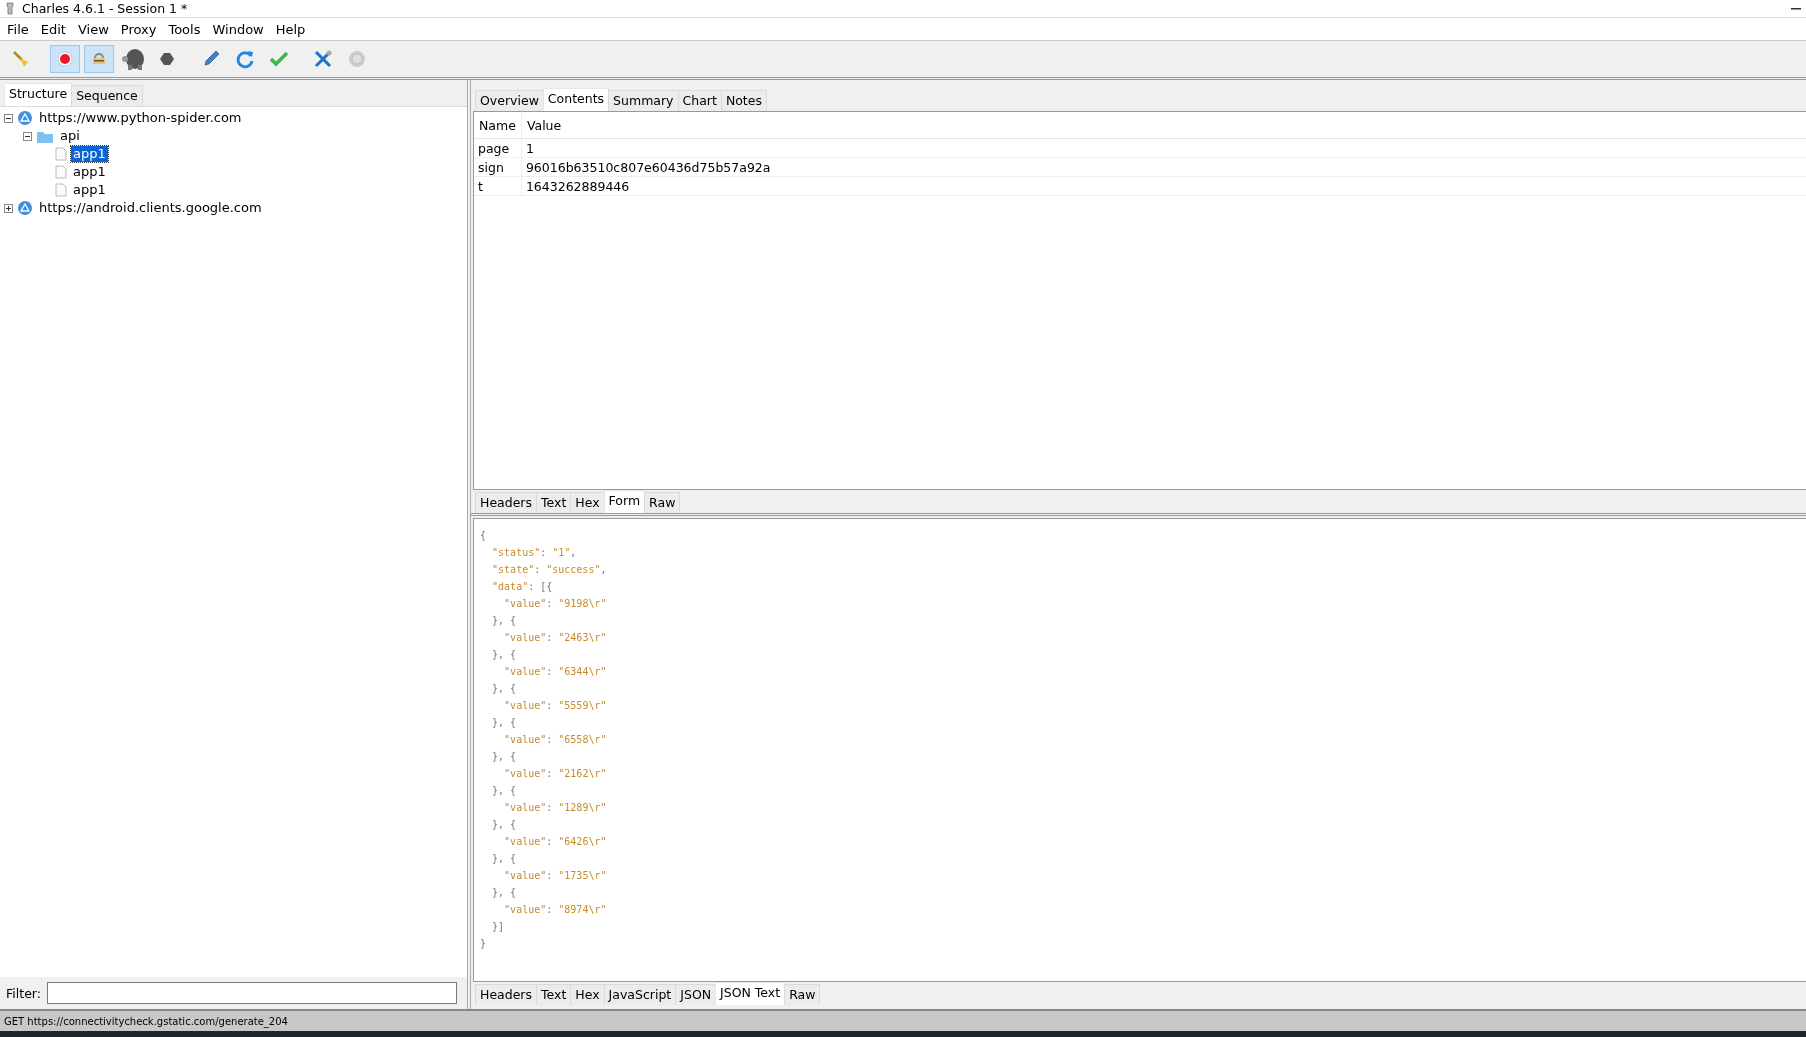  Describe the element at coordinates (146, 1021) in the screenshot. I see `status-text: GET https://connectivitycheck.gstatic.com/generate_204` at that location.